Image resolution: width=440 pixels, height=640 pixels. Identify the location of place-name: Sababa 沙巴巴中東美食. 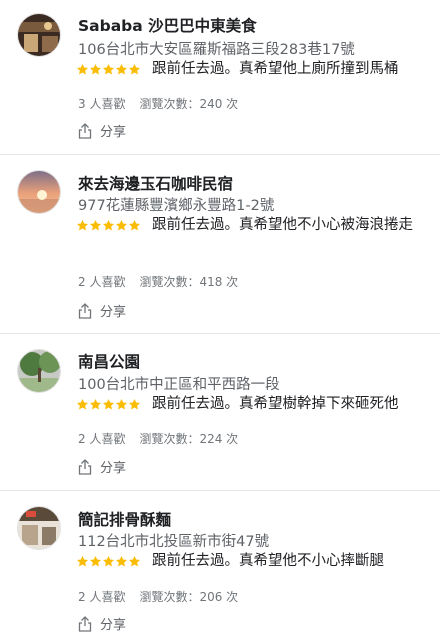
(167, 25).